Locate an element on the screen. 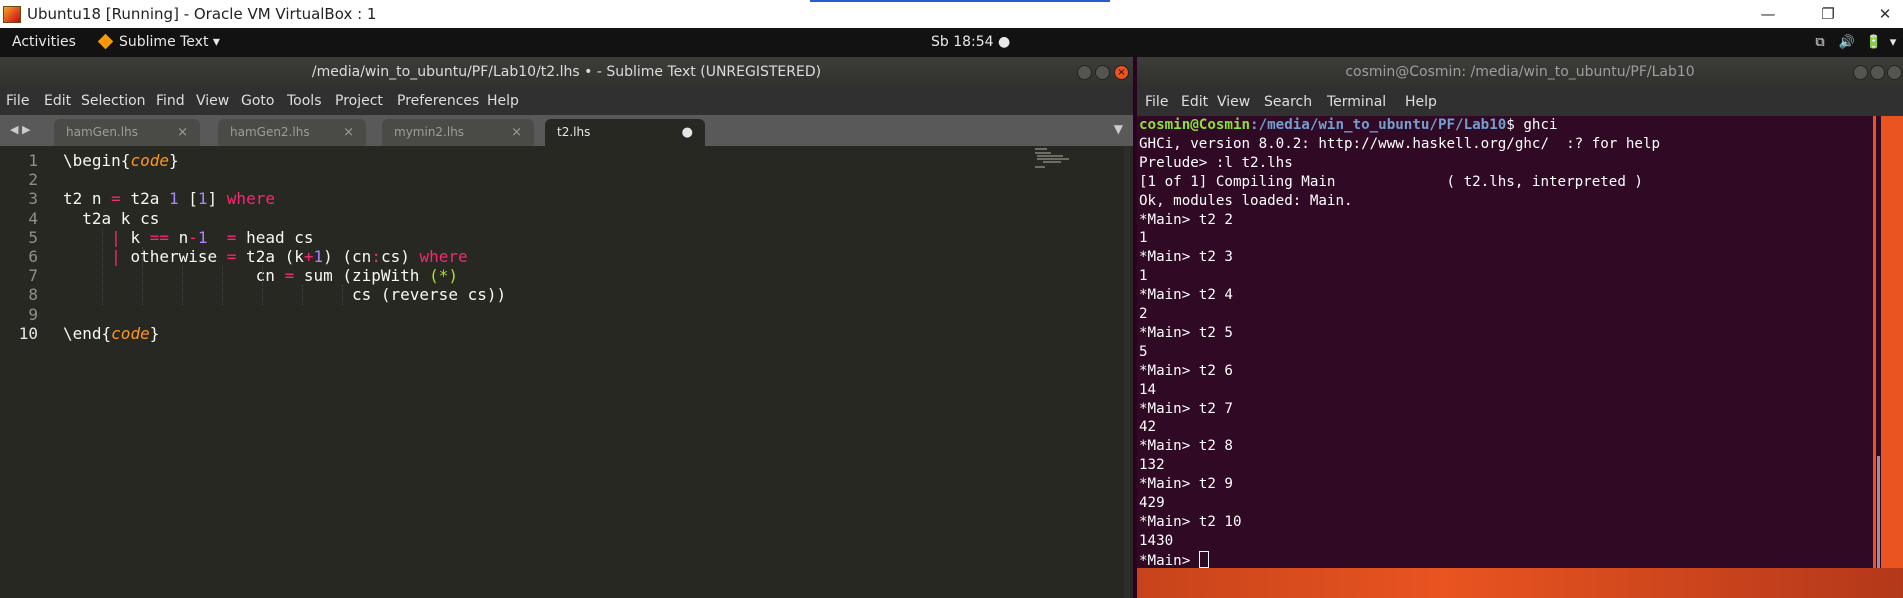 The image size is (1903, 598). restore-icon: ❐ is located at coordinates (1828, 14).